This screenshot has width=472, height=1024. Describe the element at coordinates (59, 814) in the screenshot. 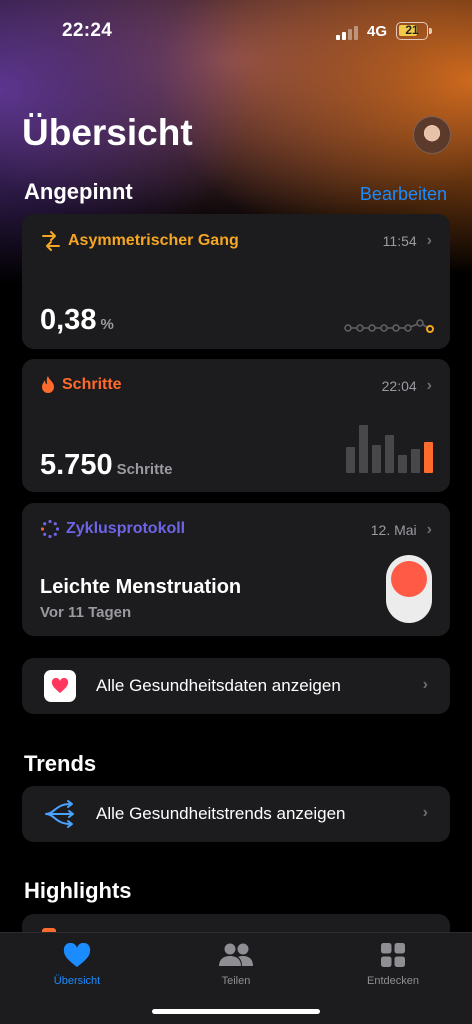

I see `trend-arrows-icon` at that location.